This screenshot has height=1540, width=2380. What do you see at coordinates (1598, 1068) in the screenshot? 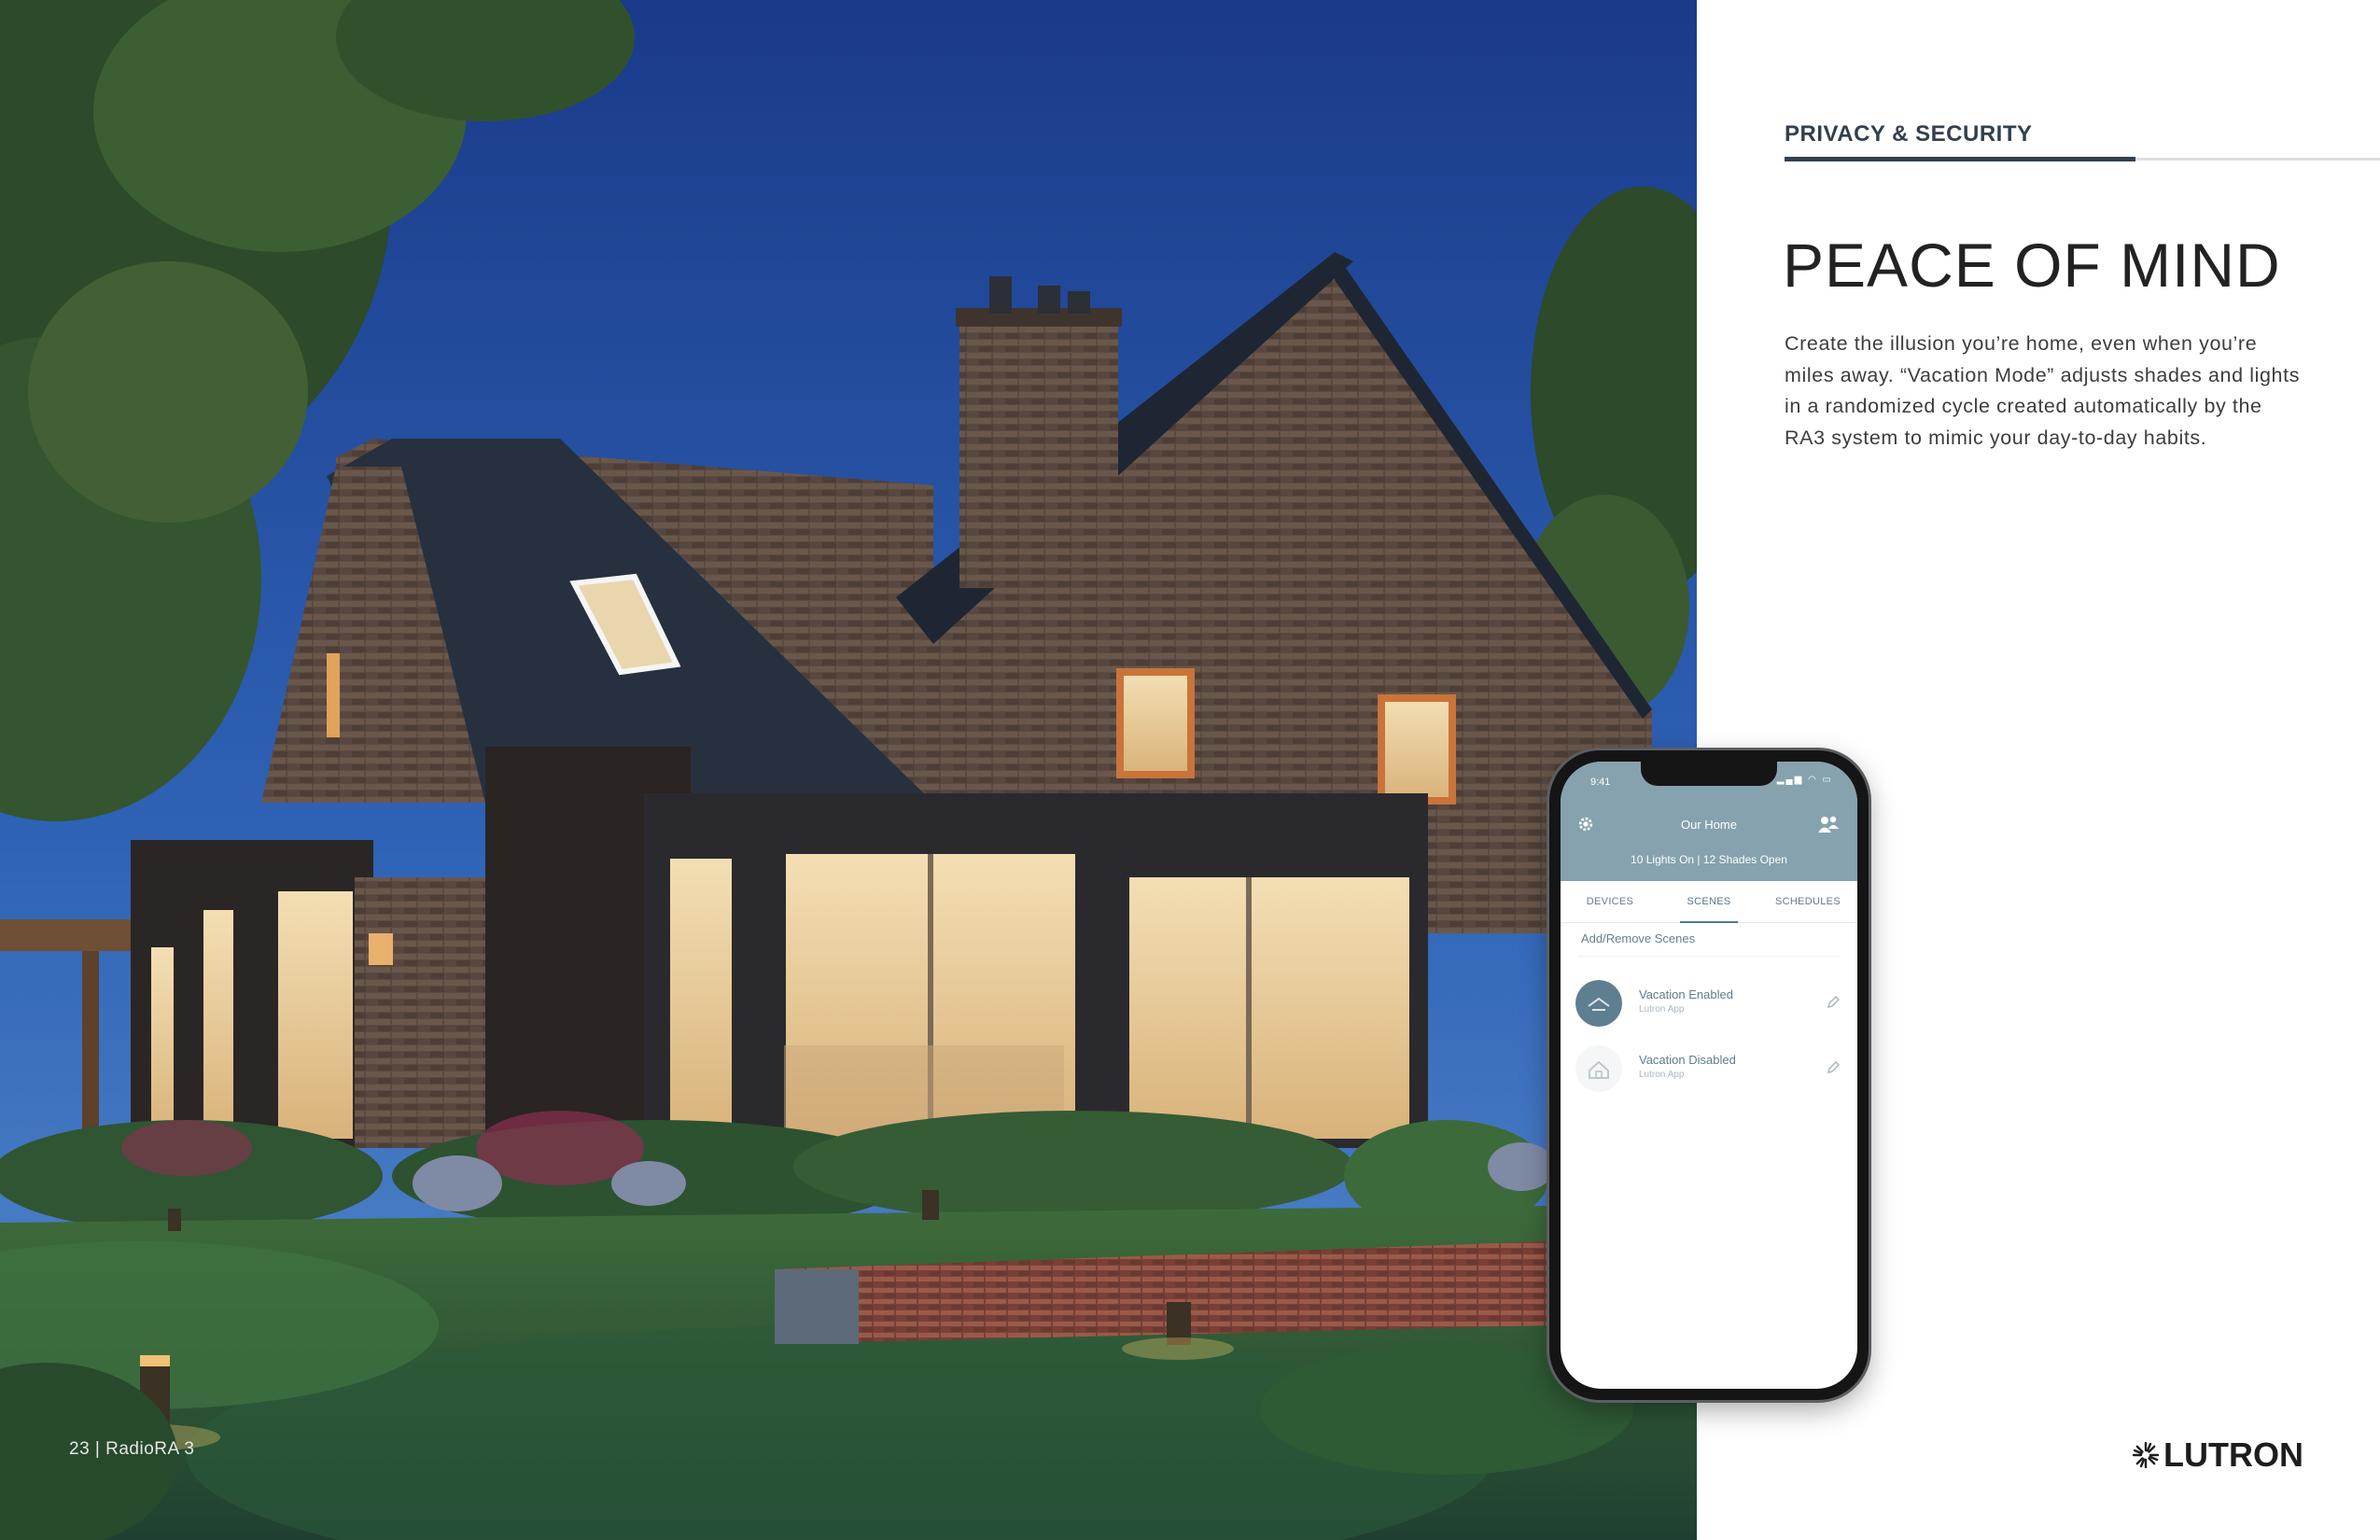
I see `vacation-disabled-icon` at bounding box center [1598, 1068].